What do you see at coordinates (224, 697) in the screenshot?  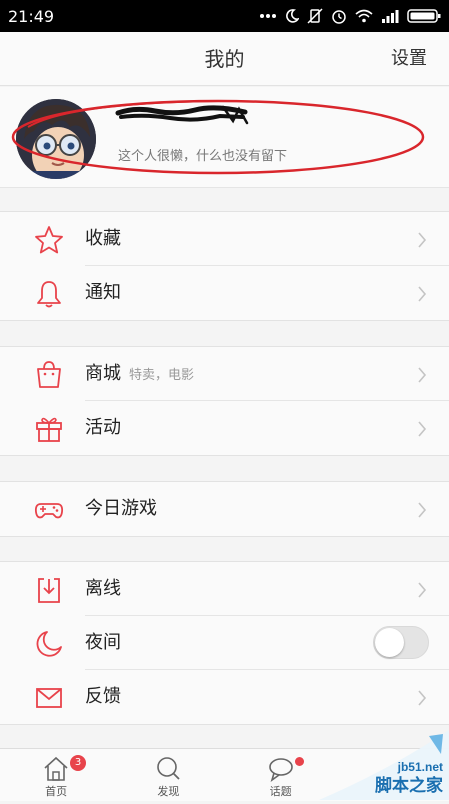 I see `menu-item-feedback: 反馈` at bounding box center [224, 697].